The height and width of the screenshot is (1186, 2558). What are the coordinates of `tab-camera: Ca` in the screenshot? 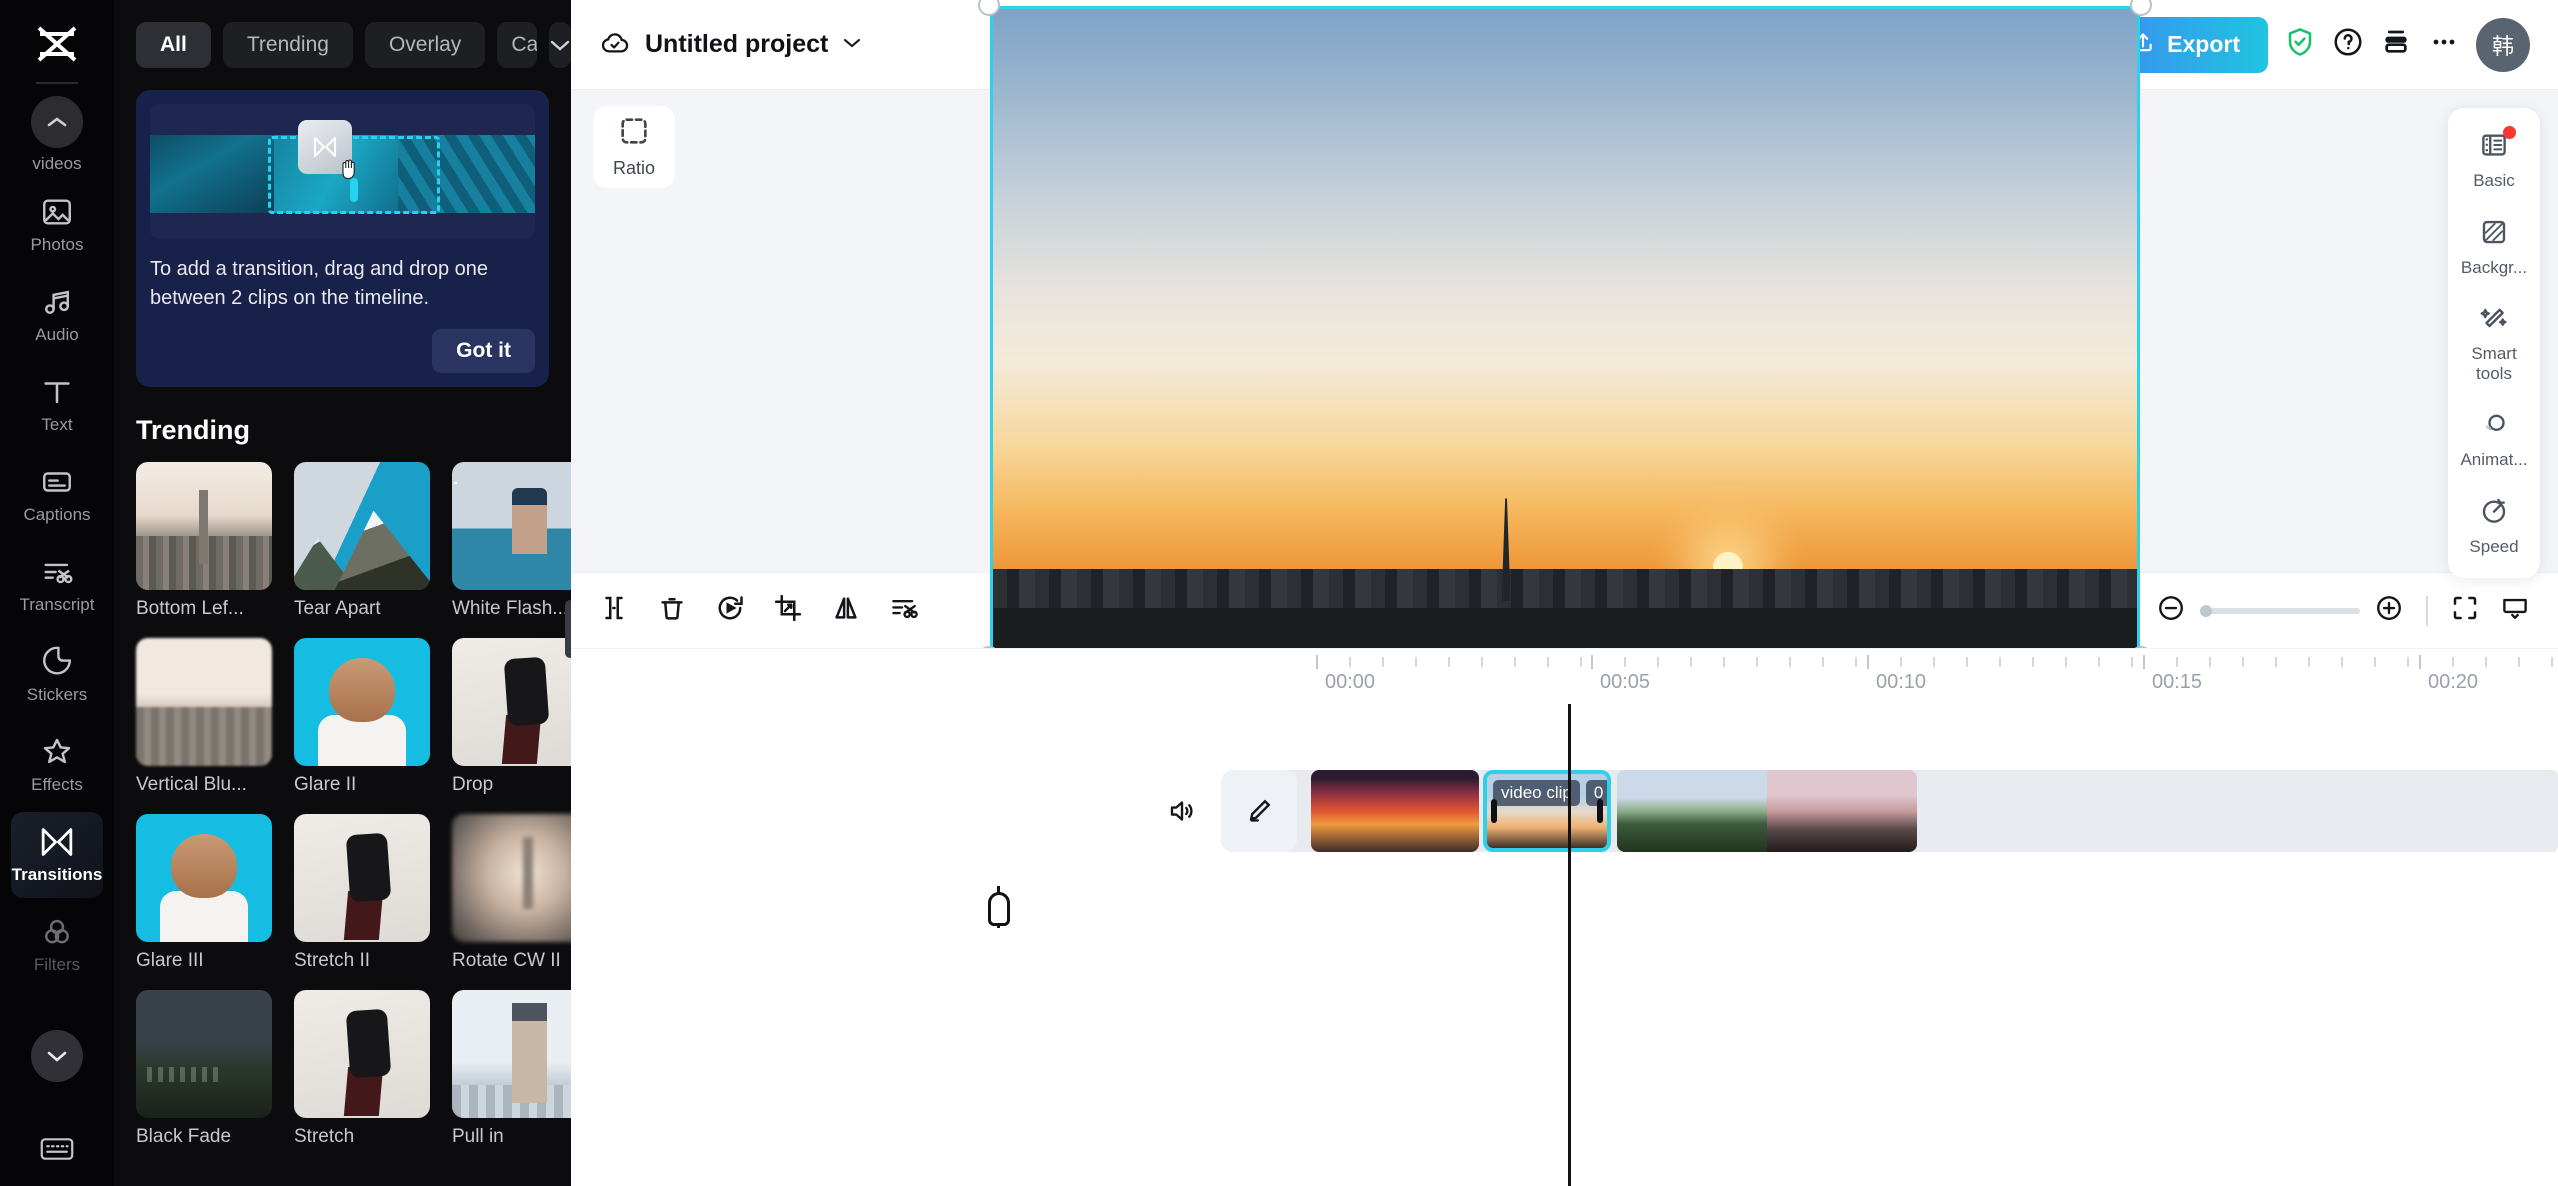 It's located at (517, 45).